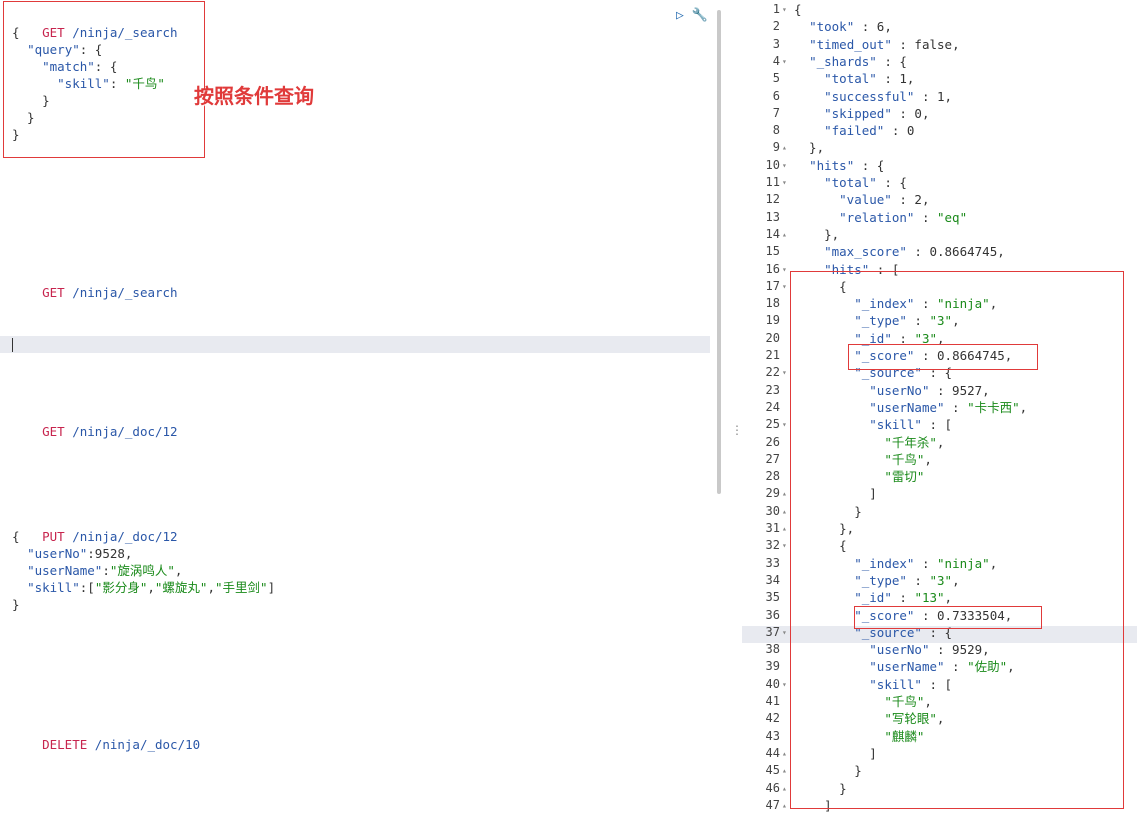  What do you see at coordinates (147, 744) in the screenshot?
I see `request-path: /ninja/_doc/10` at bounding box center [147, 744].